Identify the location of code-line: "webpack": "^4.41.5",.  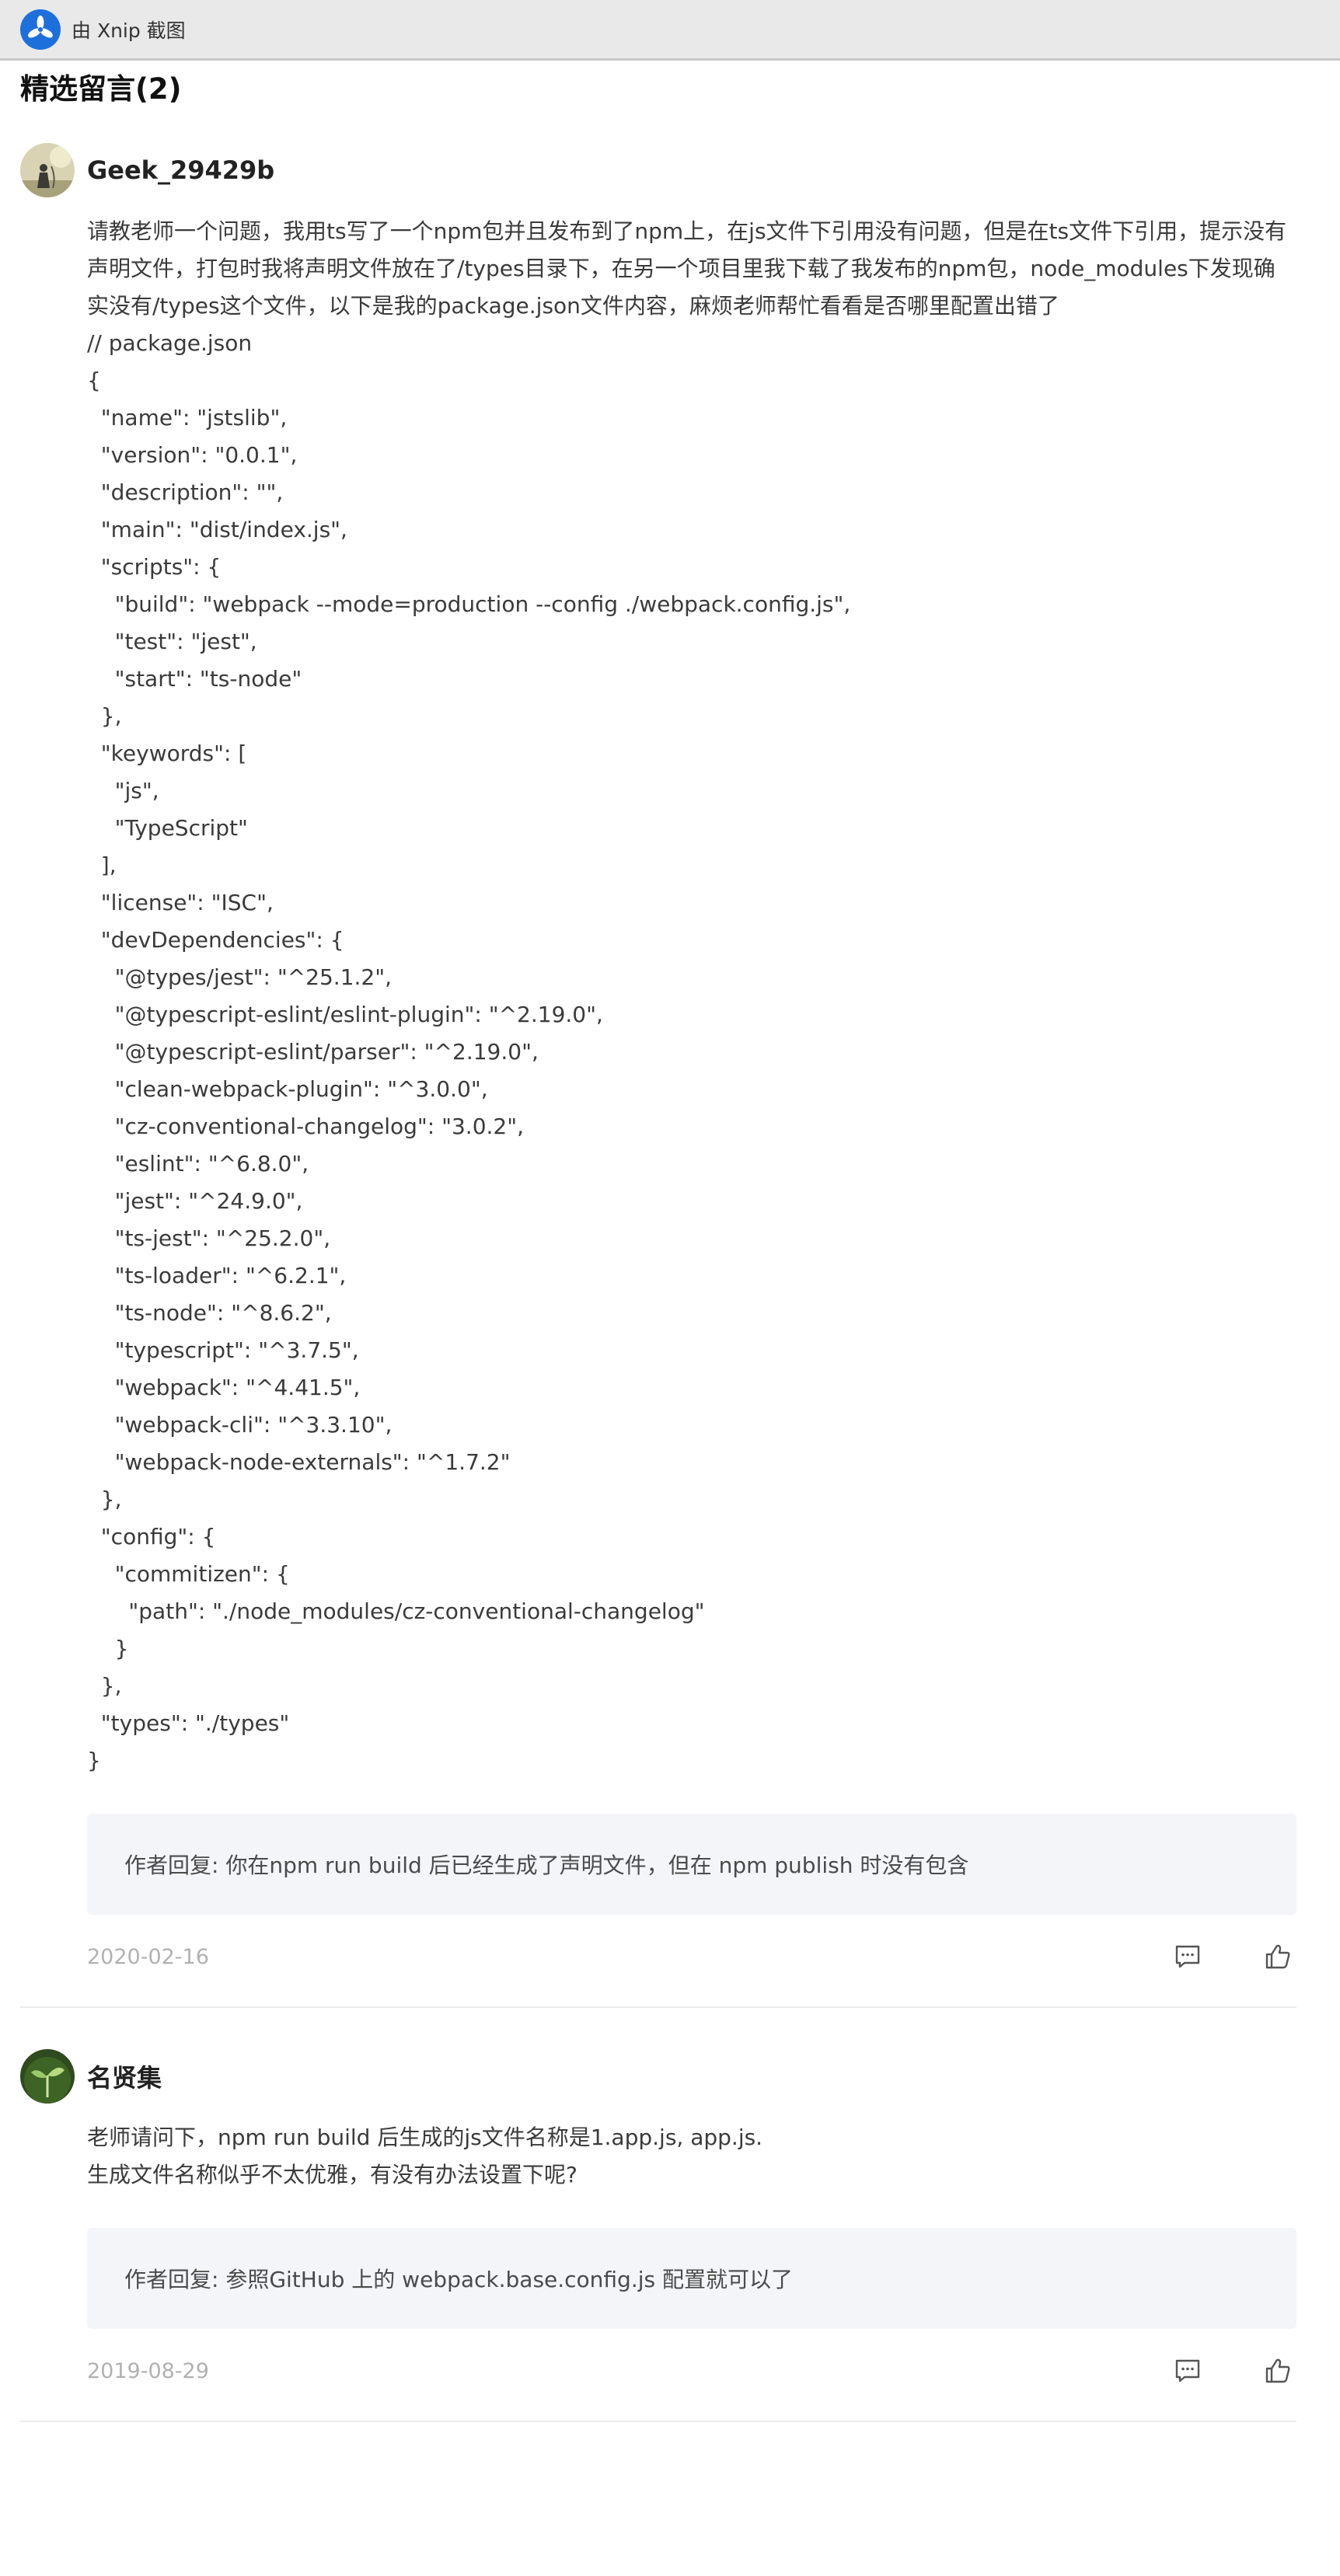
(224, 1387).